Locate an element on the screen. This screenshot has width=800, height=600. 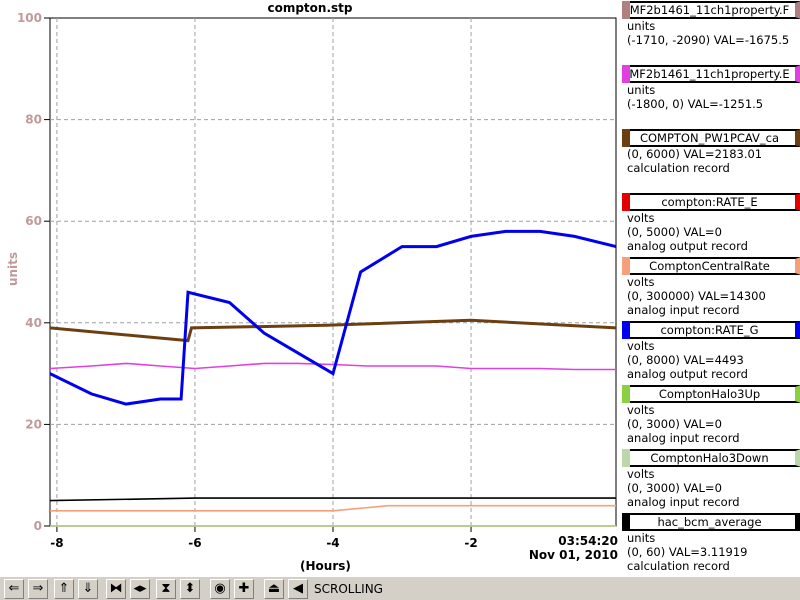
legend-series-name: compton:RATE_G is located at coordinates (711, 330).